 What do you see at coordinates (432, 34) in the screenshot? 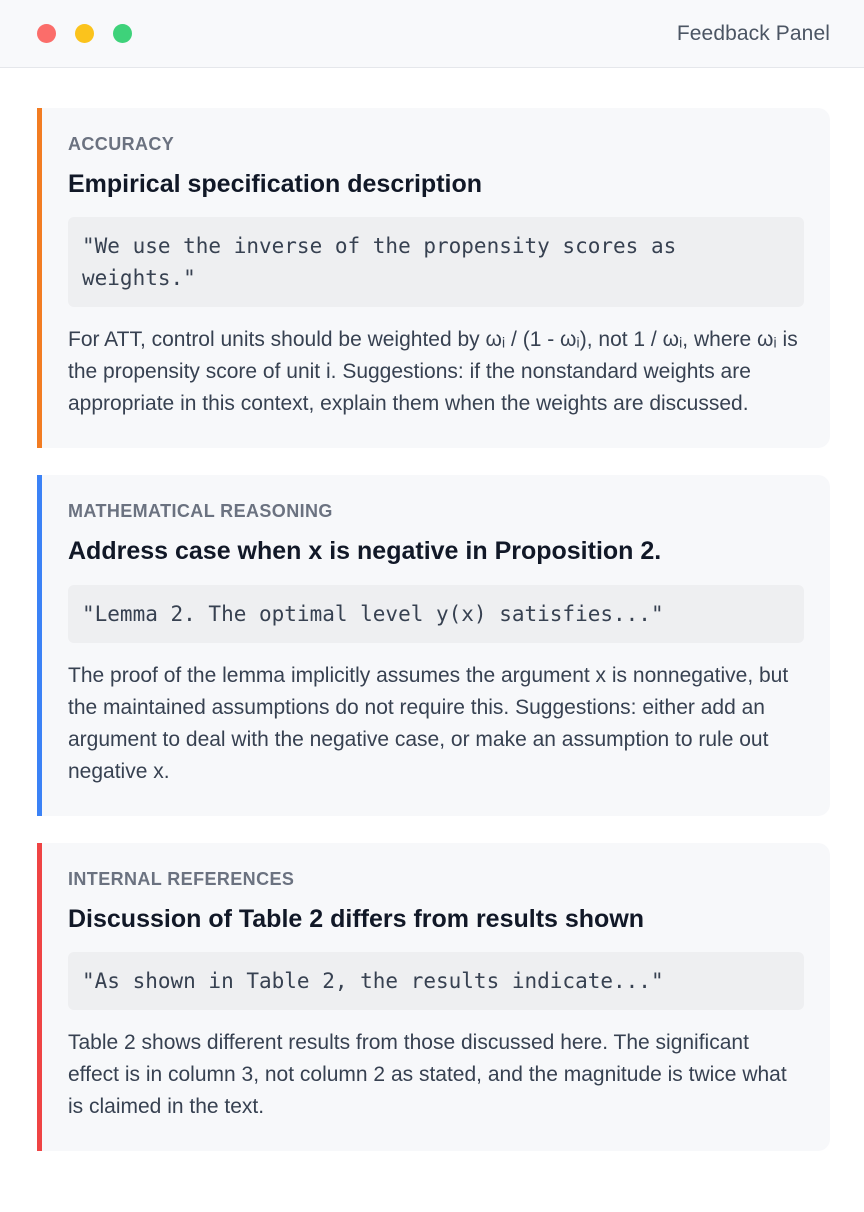
I see `title-bar: Feedback Panel` at bounding box center [432, 34].